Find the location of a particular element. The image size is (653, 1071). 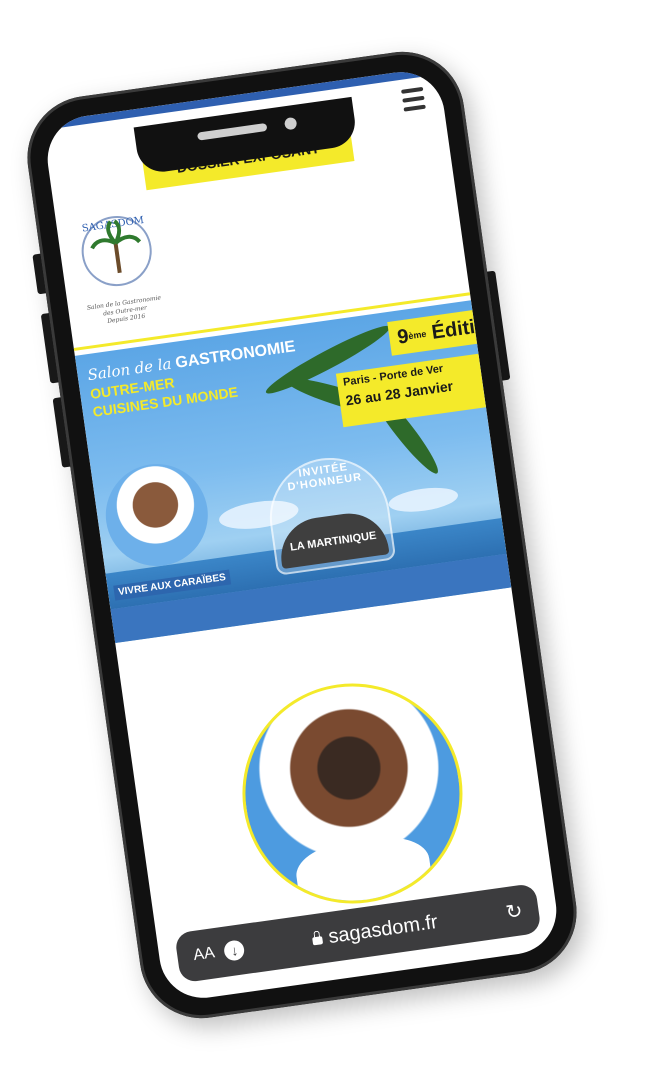

venue-badge: Paris - Porte de Ver 26 au 28 Janvier is located at coordinates (413, 390).